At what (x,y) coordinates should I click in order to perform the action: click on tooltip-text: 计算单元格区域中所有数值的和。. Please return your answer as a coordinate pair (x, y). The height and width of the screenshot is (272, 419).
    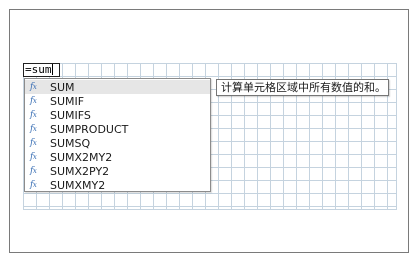
    Looking at the image, I should click on (303, 87).